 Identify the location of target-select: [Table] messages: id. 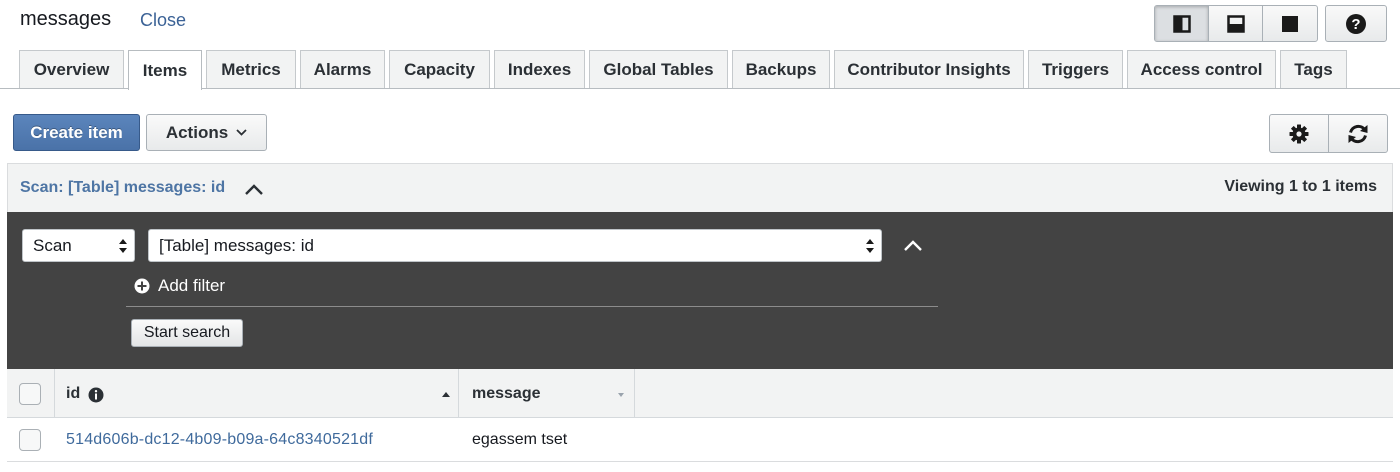
(515, 245).